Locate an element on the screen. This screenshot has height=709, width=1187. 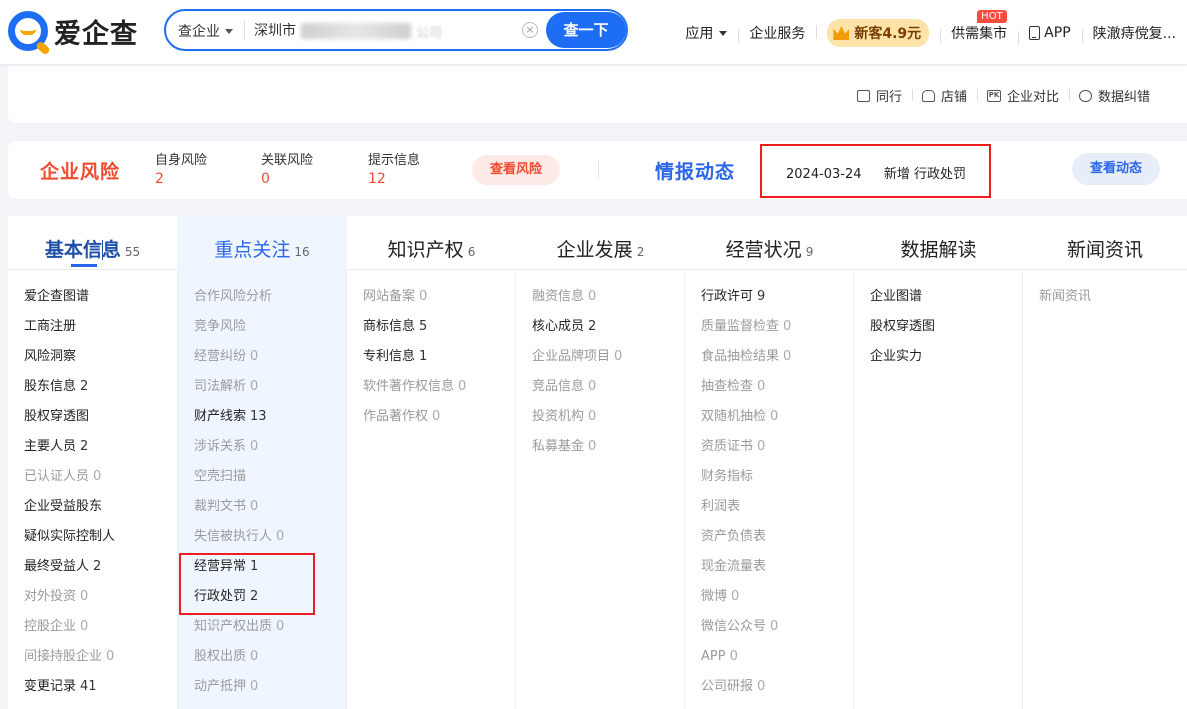
list-item: 食品抽检结果 0 is located at coordinates (769, 363).